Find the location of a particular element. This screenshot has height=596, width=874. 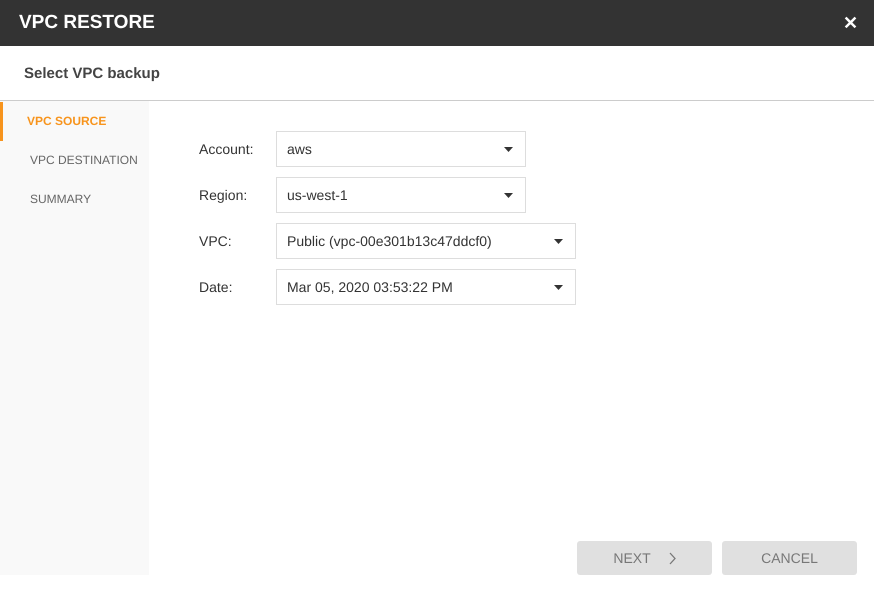

chevron-right-icon is located at coordinates (672, 558).